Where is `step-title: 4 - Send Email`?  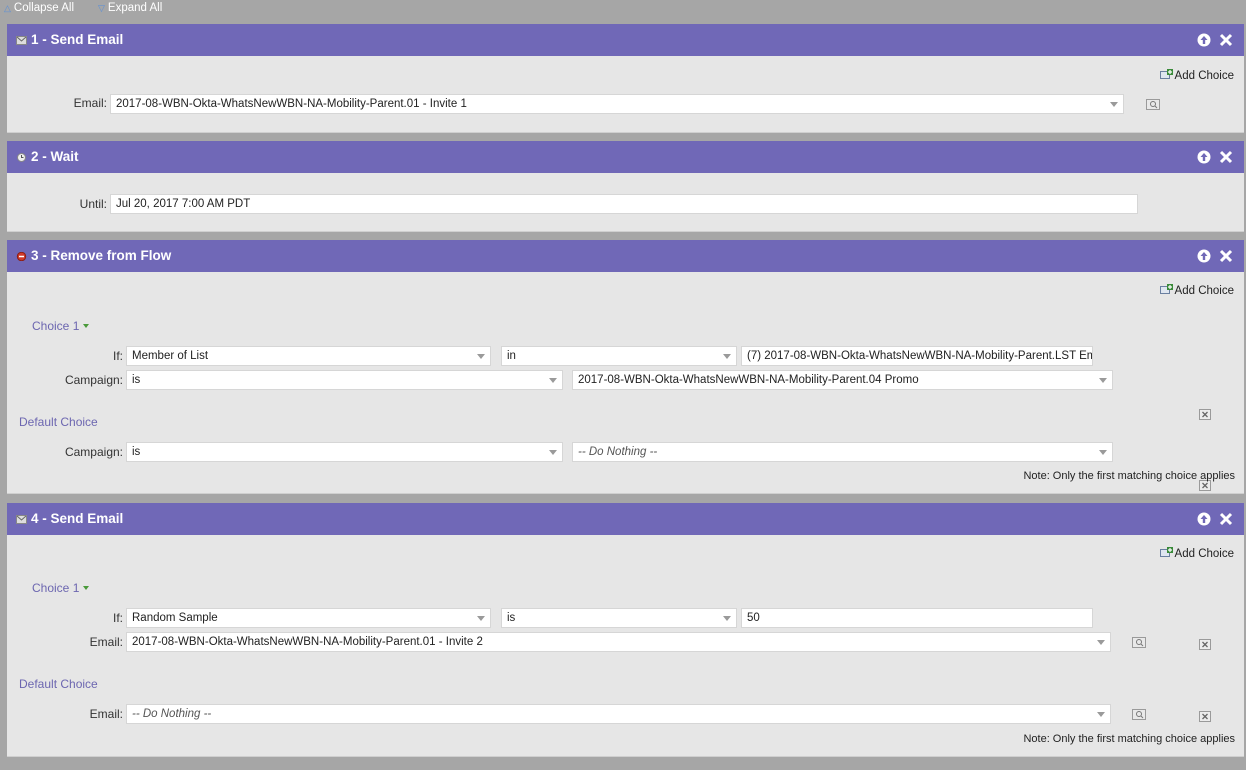 step-title: 4 - Send Email is located at coordinates (77, 518).